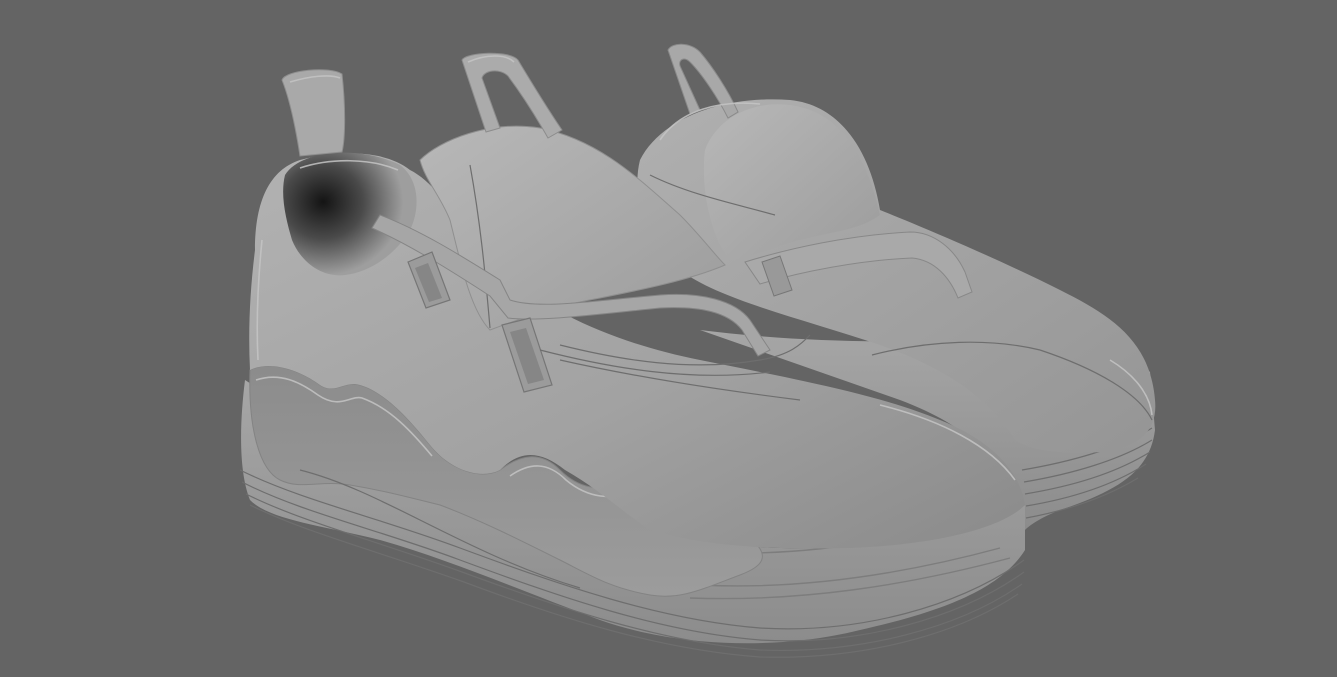 This screenshot has height=677, width=1337. What do you see at coordinates (512, 95) in the screenshot?
I see `sneaker-left-pull-loop` at bounding box center [512, 95].